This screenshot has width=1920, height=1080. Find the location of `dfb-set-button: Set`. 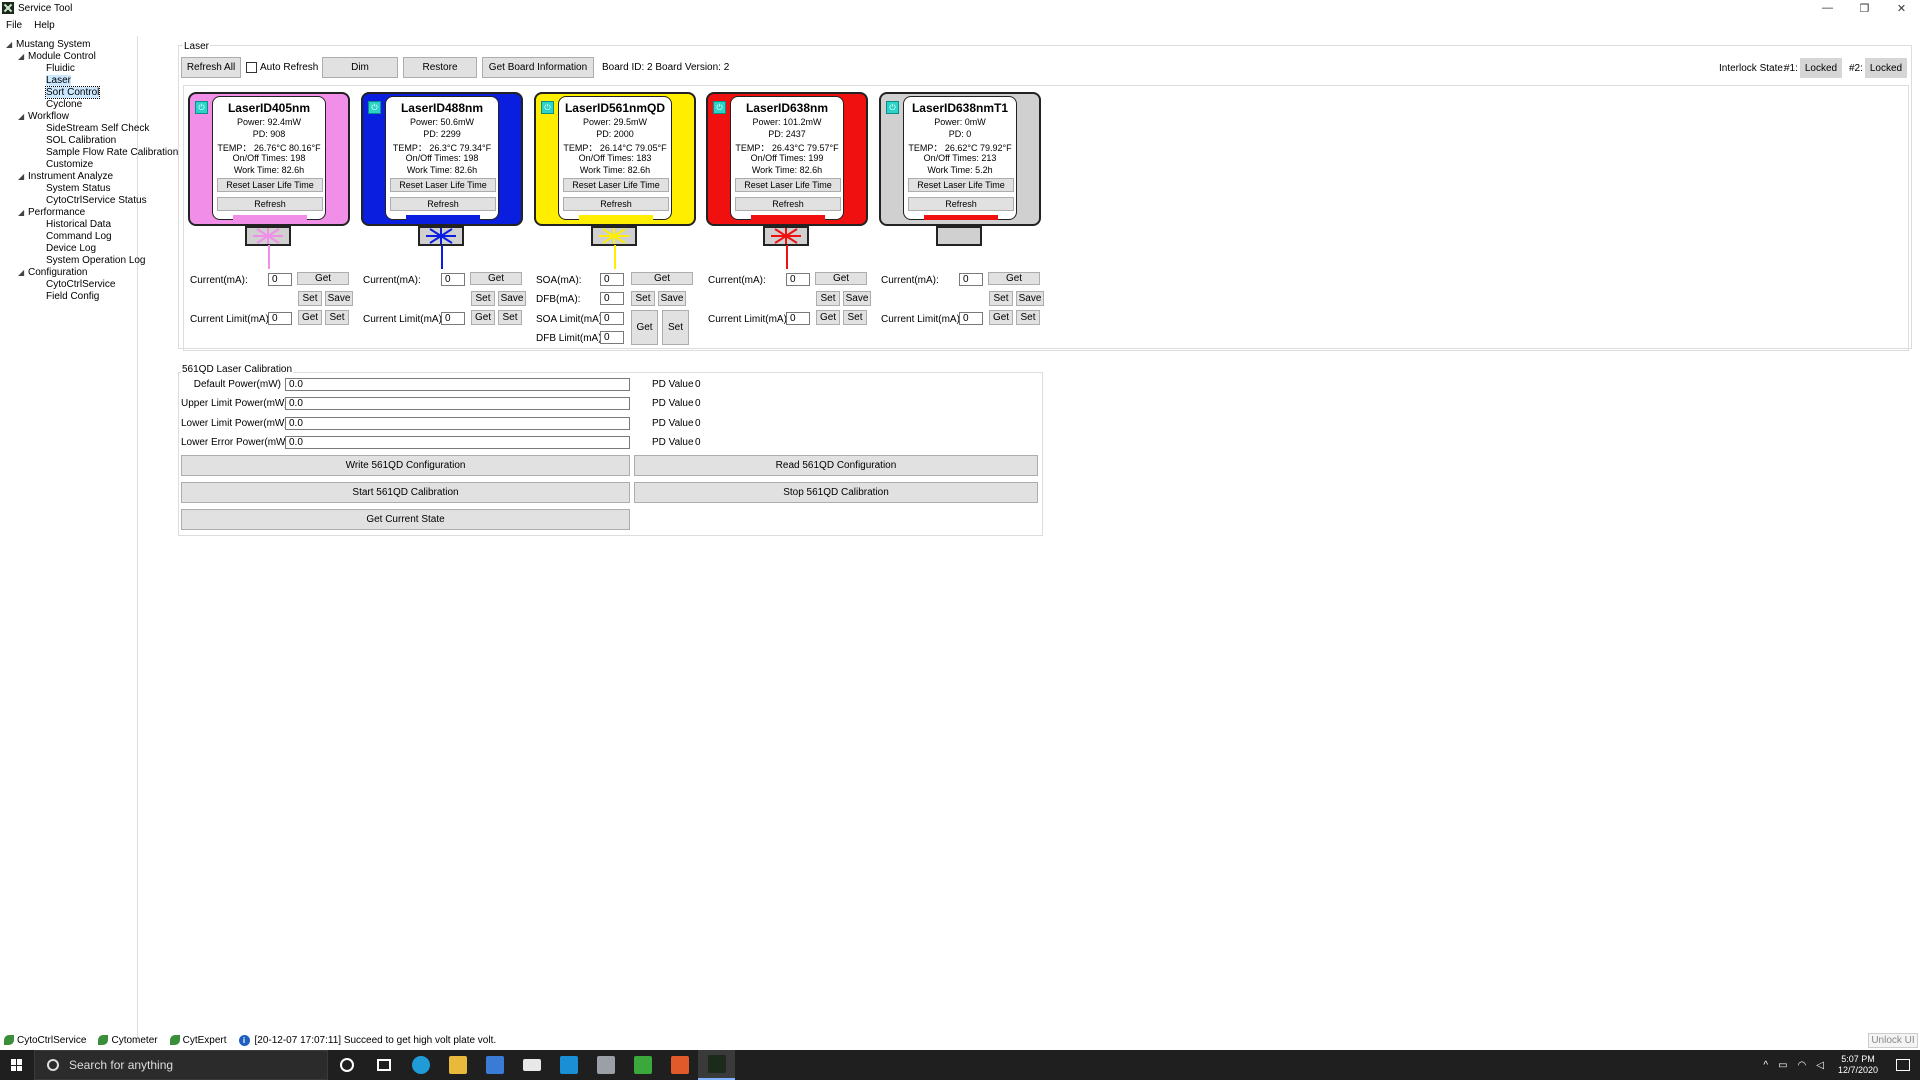

dfb-set-button: Set is located at coordinates (643, 298).